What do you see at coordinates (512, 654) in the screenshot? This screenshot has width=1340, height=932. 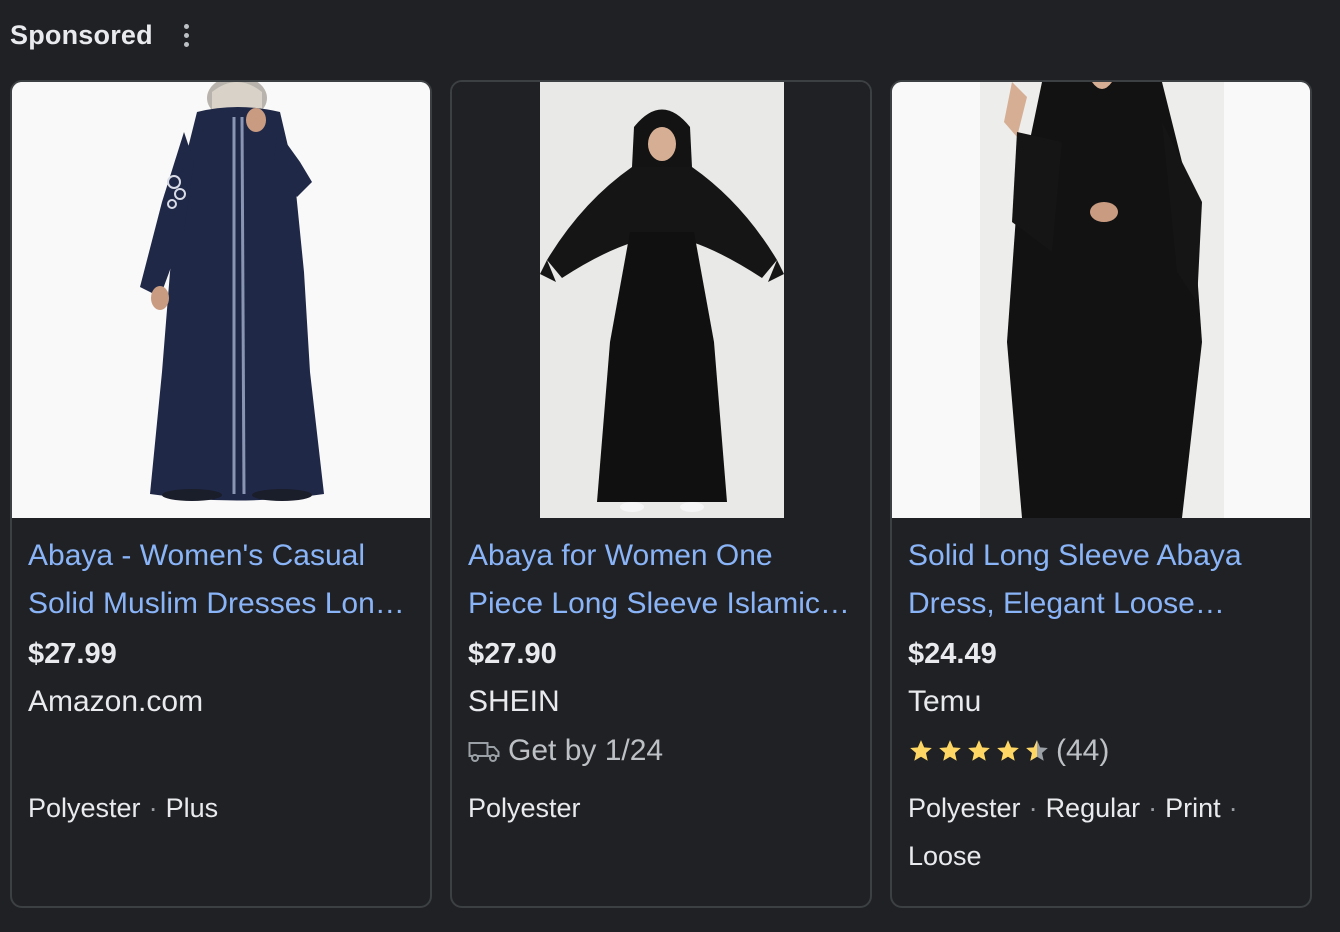 I see `product-price-2: $27.90` at bounding box center [512, 654].